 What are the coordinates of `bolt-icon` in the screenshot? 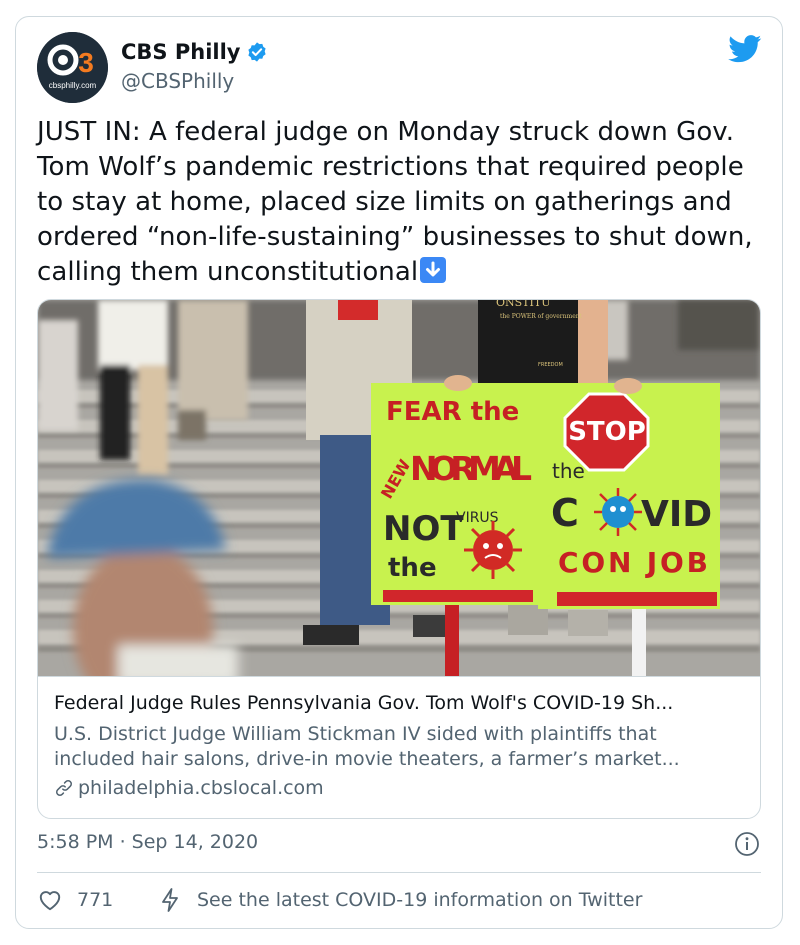 It's located at (170, 900).